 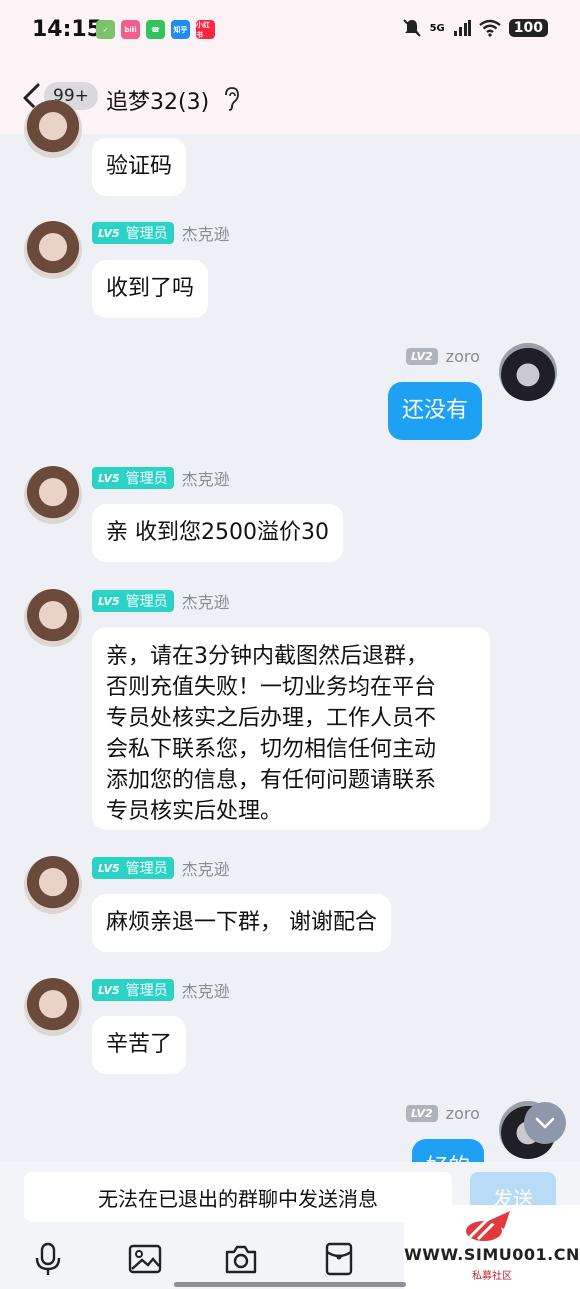 What do you see at coordinates (231, 99) in the screenshot?
I see `ear-icon` at bounding box center [231, 99].